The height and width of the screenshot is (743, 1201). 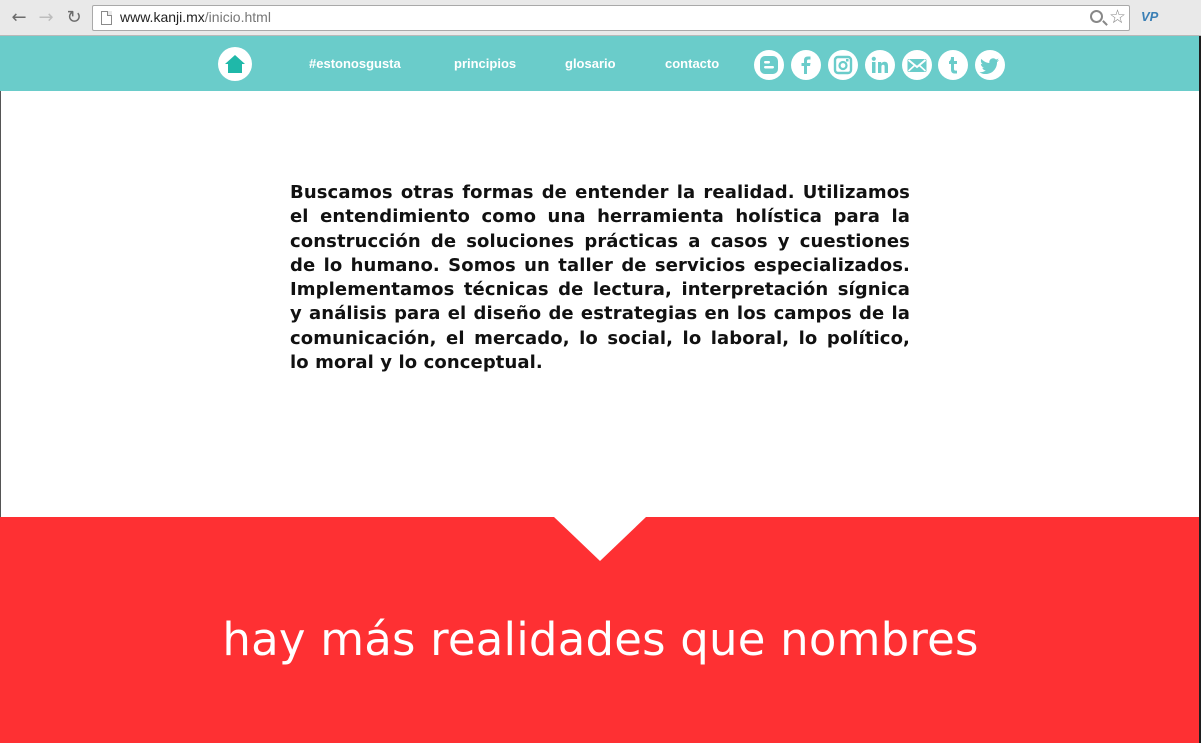 I want to click on tumblr-button, so click(x=953, y=65).